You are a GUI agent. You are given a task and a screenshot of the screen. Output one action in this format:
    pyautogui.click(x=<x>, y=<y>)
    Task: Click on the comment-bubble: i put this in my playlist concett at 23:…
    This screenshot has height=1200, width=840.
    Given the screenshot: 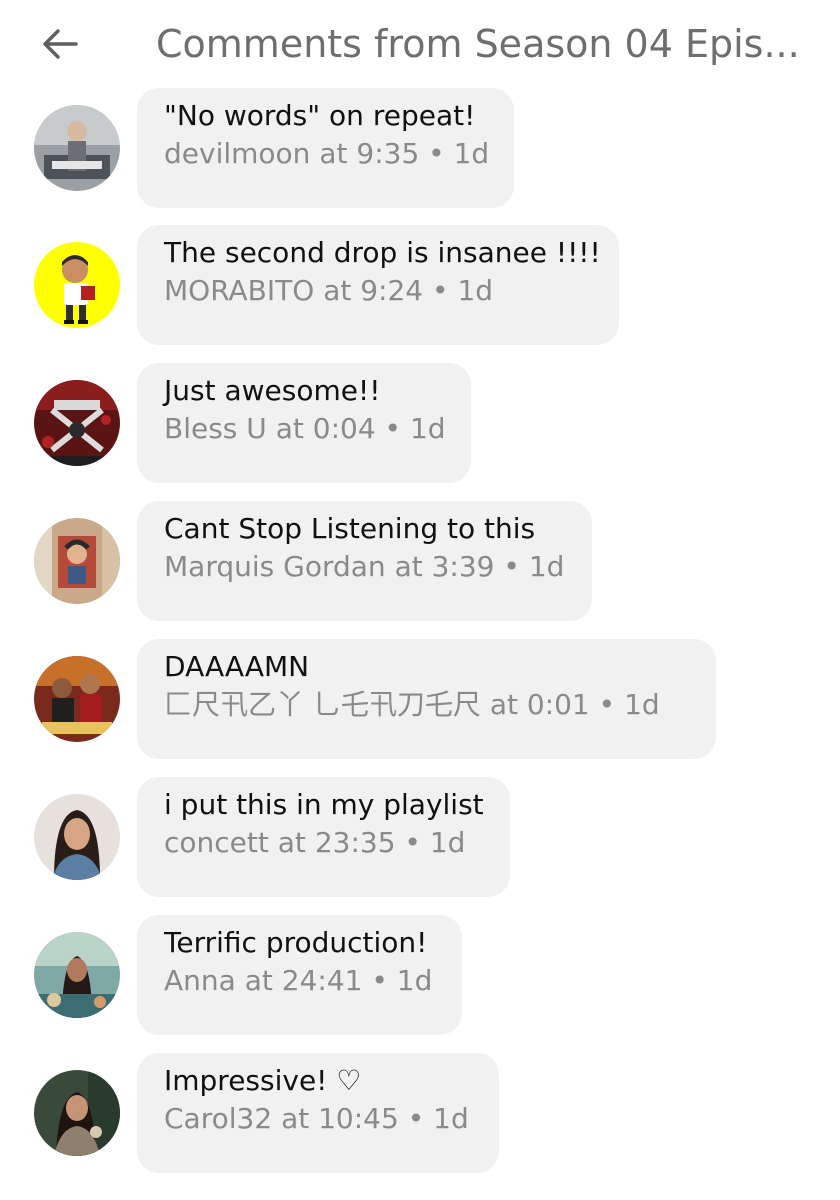 What is the action you would take?
    pyautogui.click(x=323, y=837)
    